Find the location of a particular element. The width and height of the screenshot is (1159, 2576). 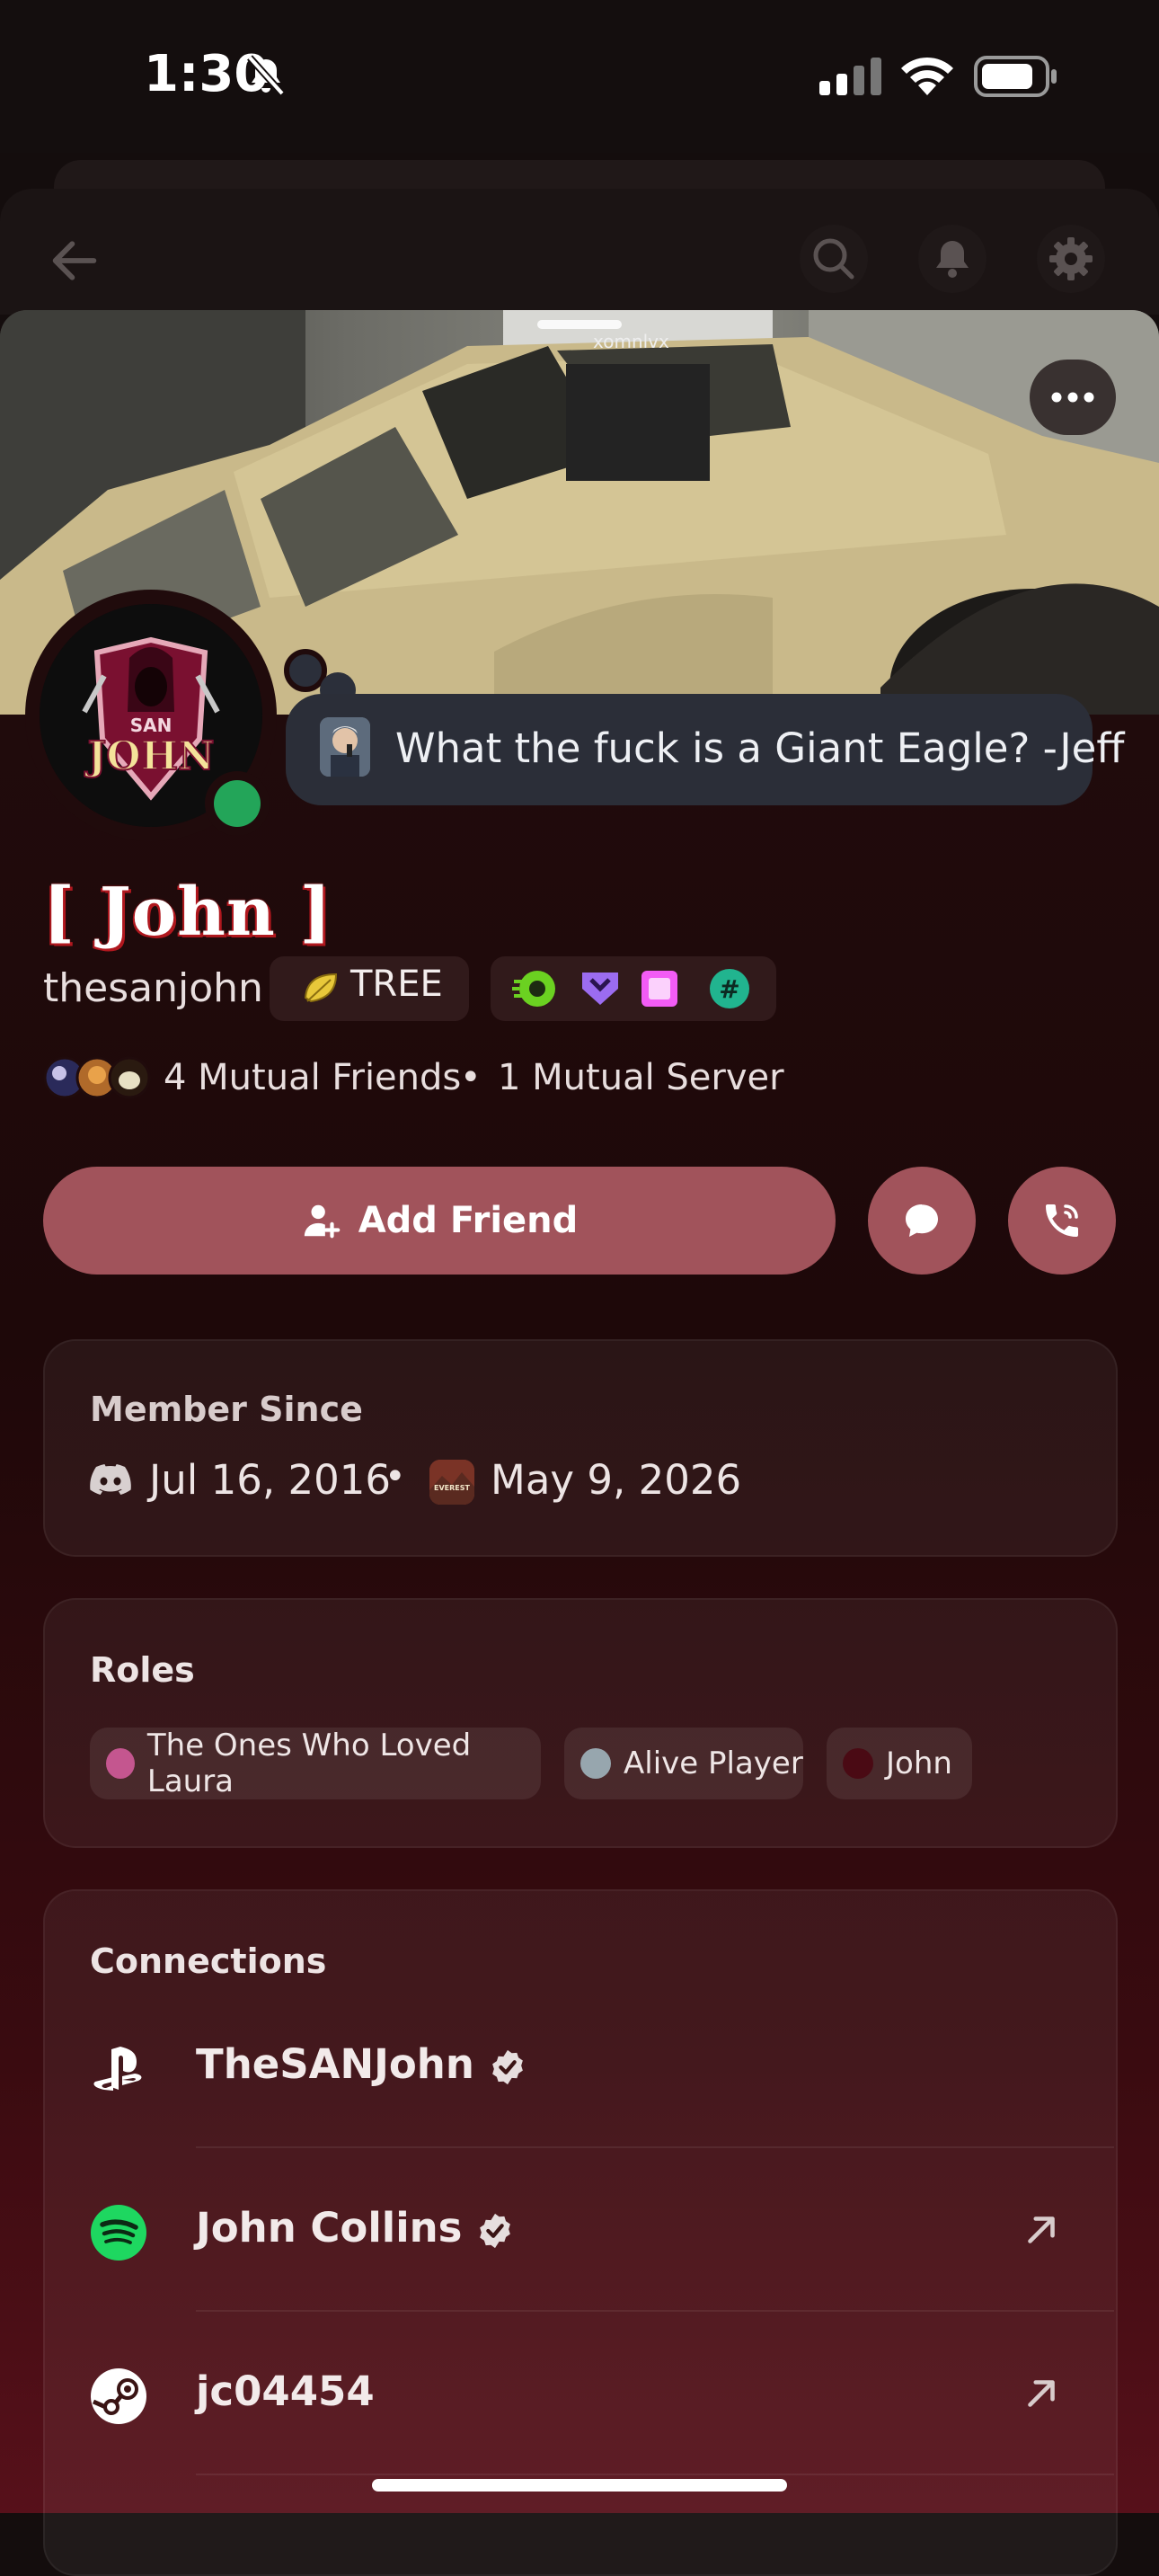

steam-icon is located at coordinates (118, 2396).